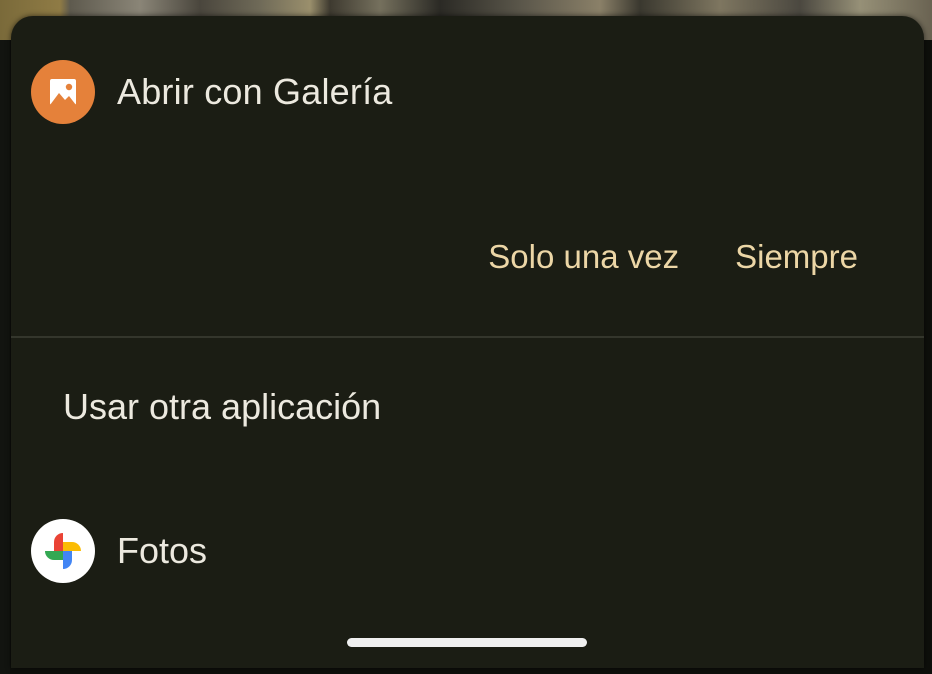 The image size is (932, 674). What do you see at coordinates (63, 551) in the screenshot?
I see `google-photos-icon` at bounding box center [63, 551].